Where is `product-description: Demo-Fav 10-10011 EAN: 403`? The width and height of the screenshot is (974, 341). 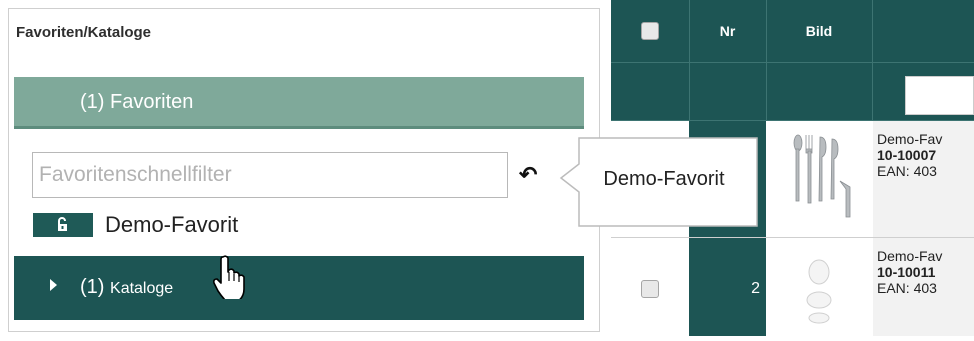
product-description: Demo-Fav 10-10011 EAN: 403 is located at coordinates (923, 287).